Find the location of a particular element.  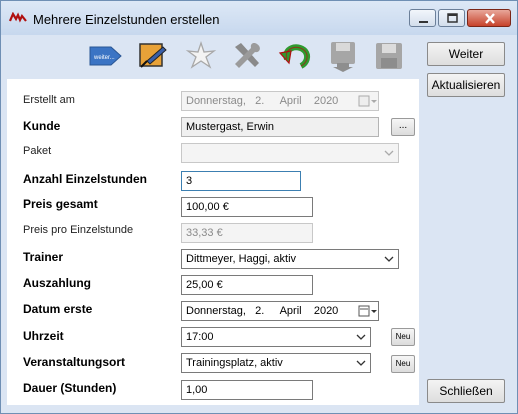

datum-weekday: Donnerstag, is located at coordinates (216, 311).